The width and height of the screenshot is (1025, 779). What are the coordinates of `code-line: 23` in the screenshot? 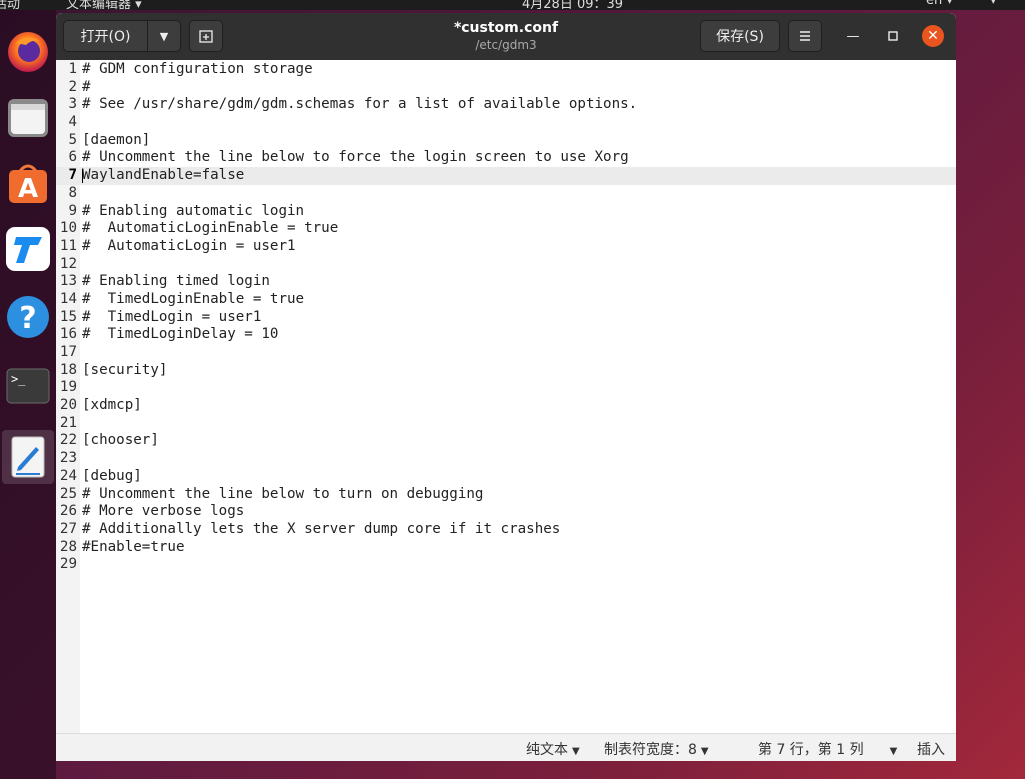 It's located at (506, 459).